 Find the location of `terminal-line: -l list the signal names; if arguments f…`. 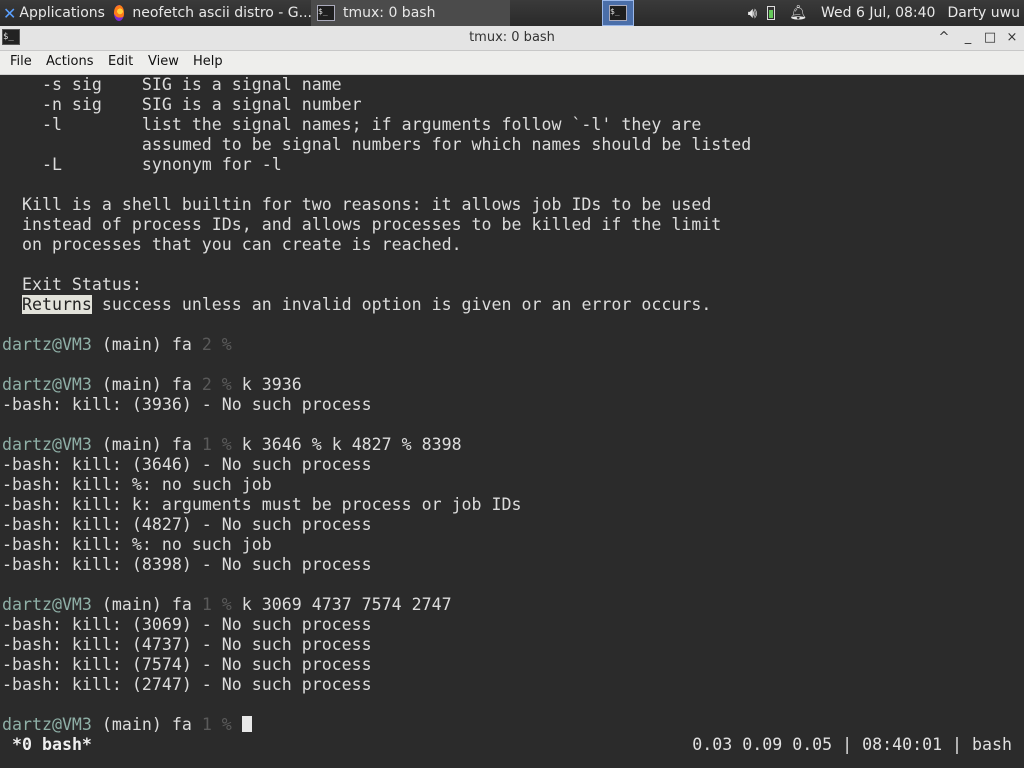

terminal-line: -l list the signal names; if arguments f… is located at coordinates (352, 124).